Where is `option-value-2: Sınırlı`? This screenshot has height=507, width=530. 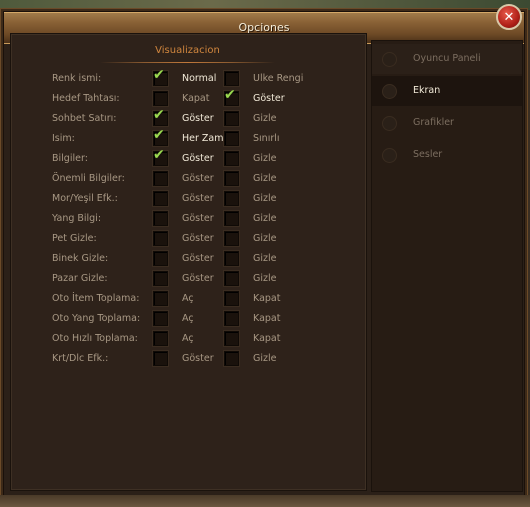 option-value-2: Sınırlı is located at coordinates (266, 138).